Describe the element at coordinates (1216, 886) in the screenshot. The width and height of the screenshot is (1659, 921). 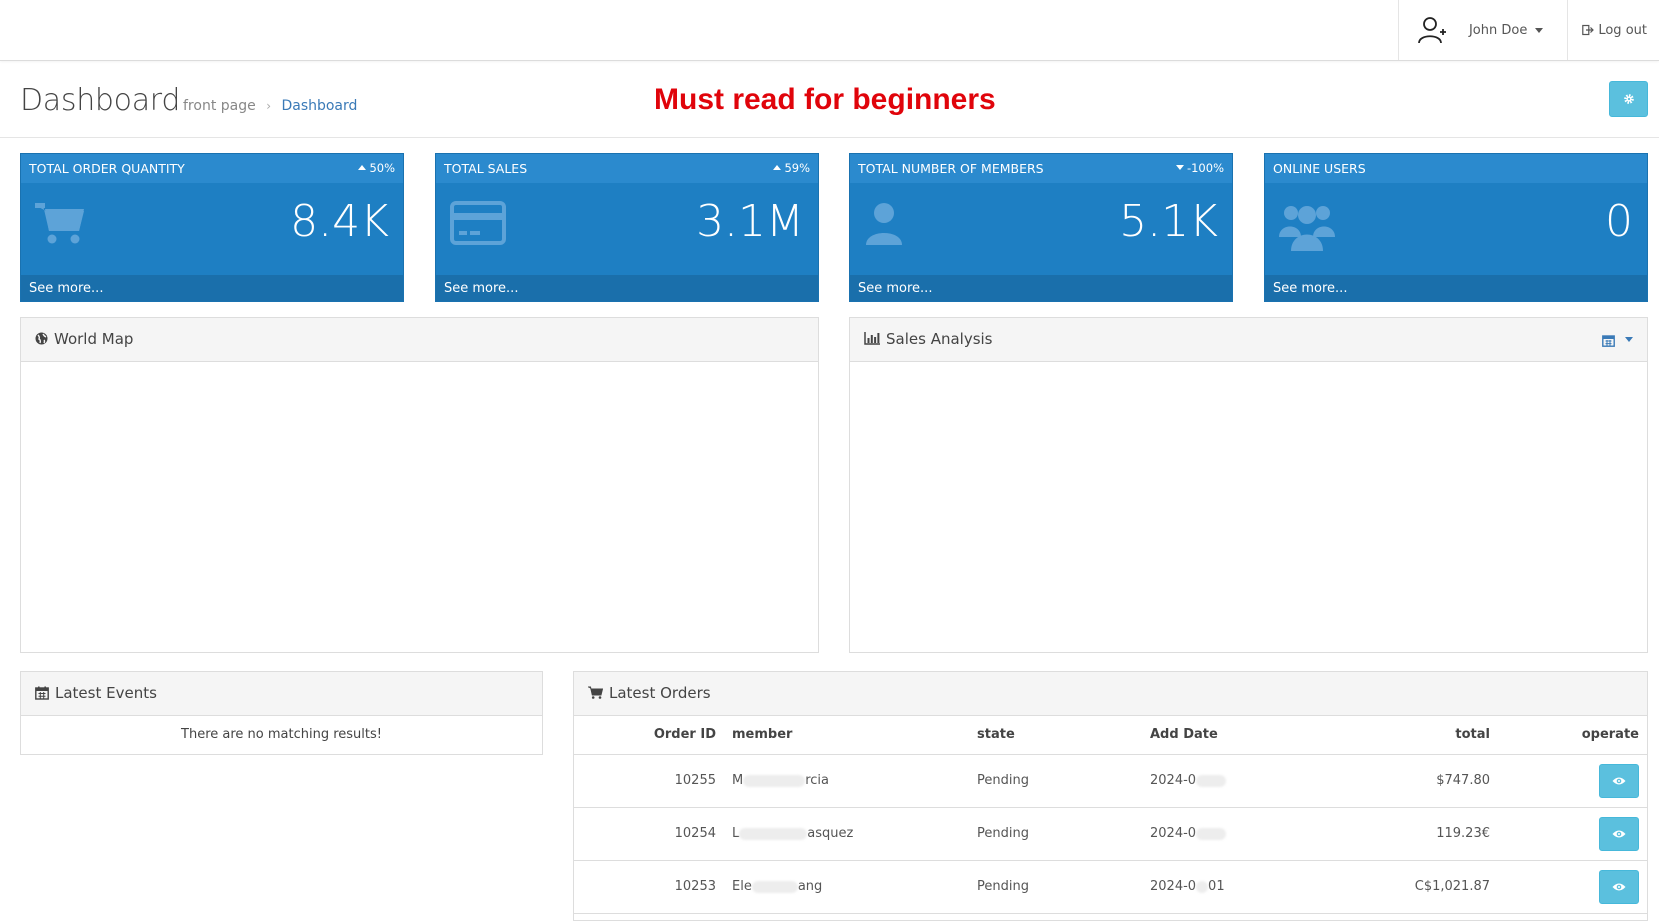
I see `order-date-end: 01` at that location.